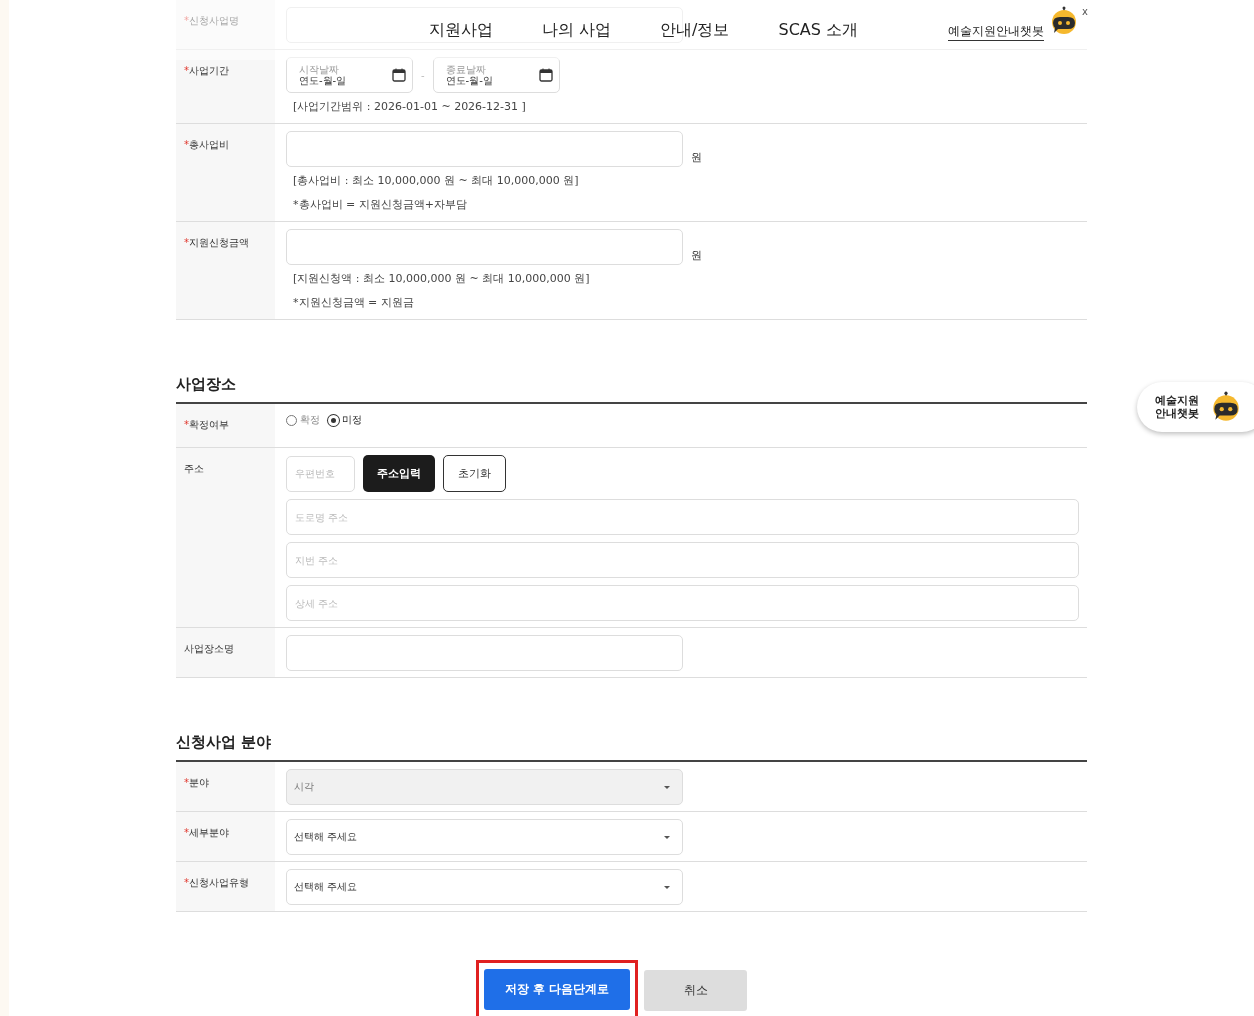  I want to click on cancel-button: 취소, so click(695, 990).